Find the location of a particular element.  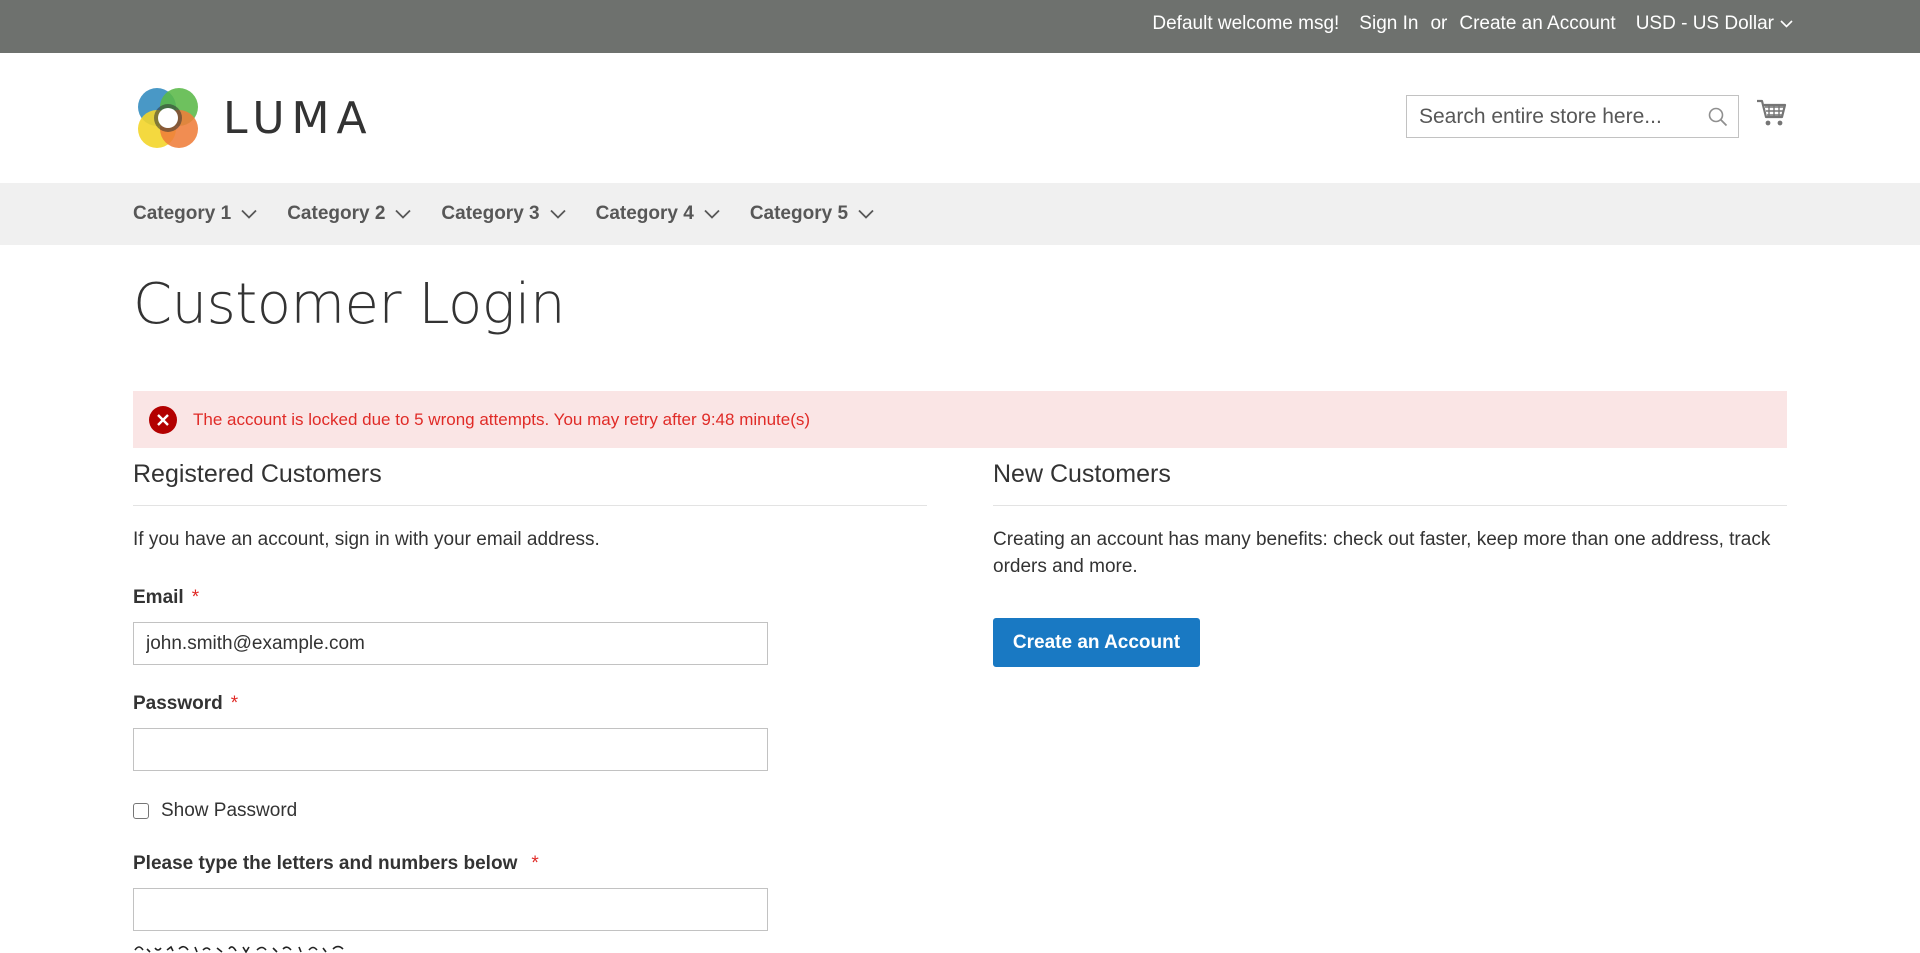

email-input is located at coordinates (450, 643).